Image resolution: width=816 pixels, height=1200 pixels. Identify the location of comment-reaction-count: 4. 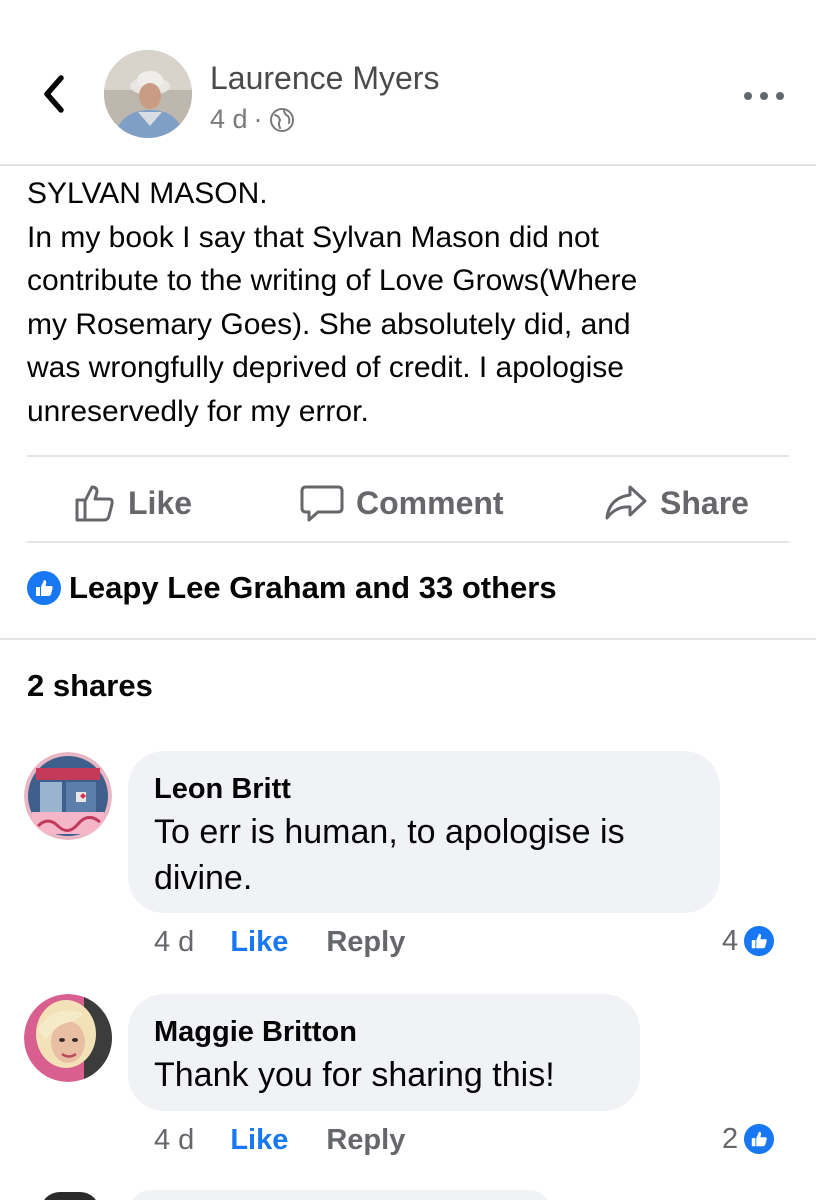
(749, 941).